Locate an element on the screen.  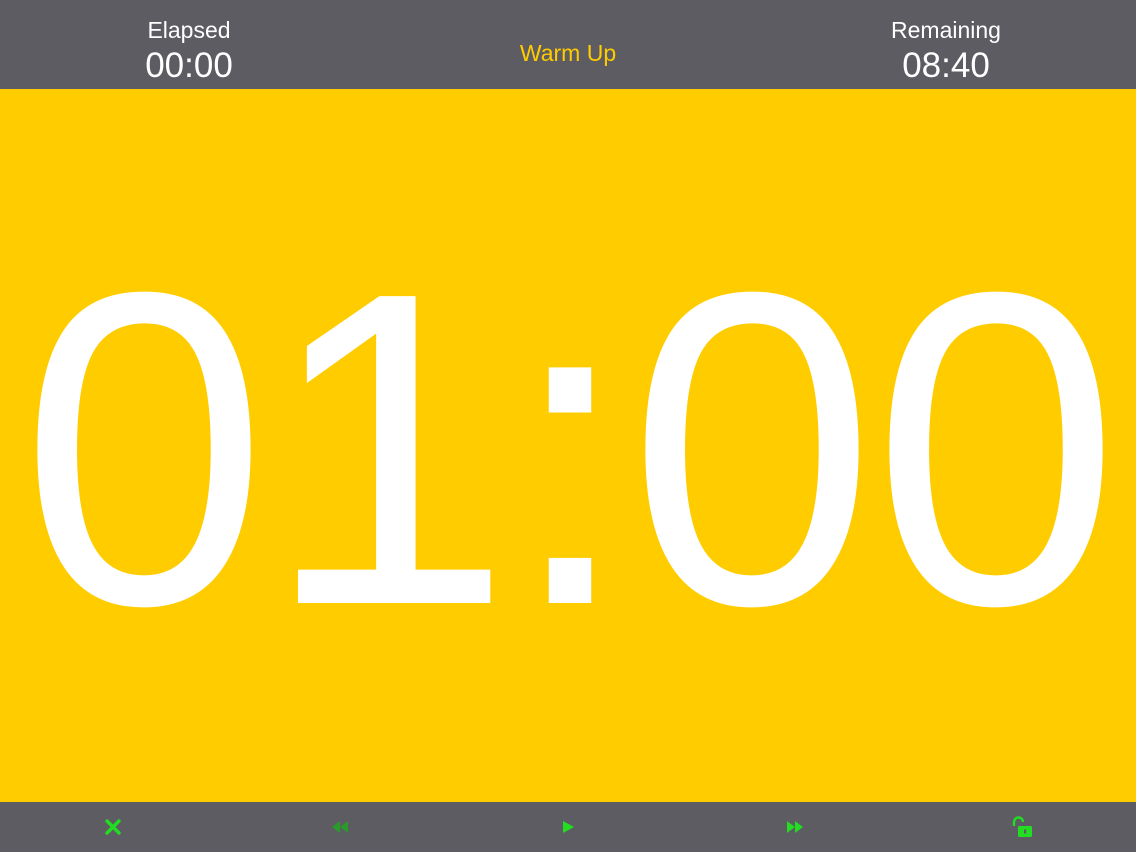
rewind-icon is located at coordinates (340, 827).